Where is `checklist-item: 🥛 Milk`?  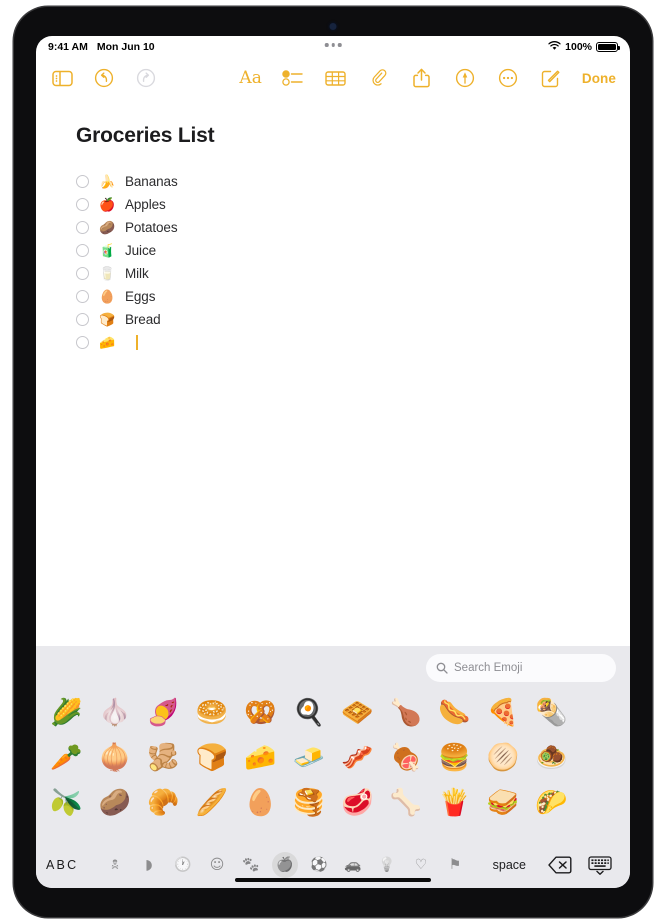
checklist-item: 🥛 Milk is located at coordinates (333, 273).